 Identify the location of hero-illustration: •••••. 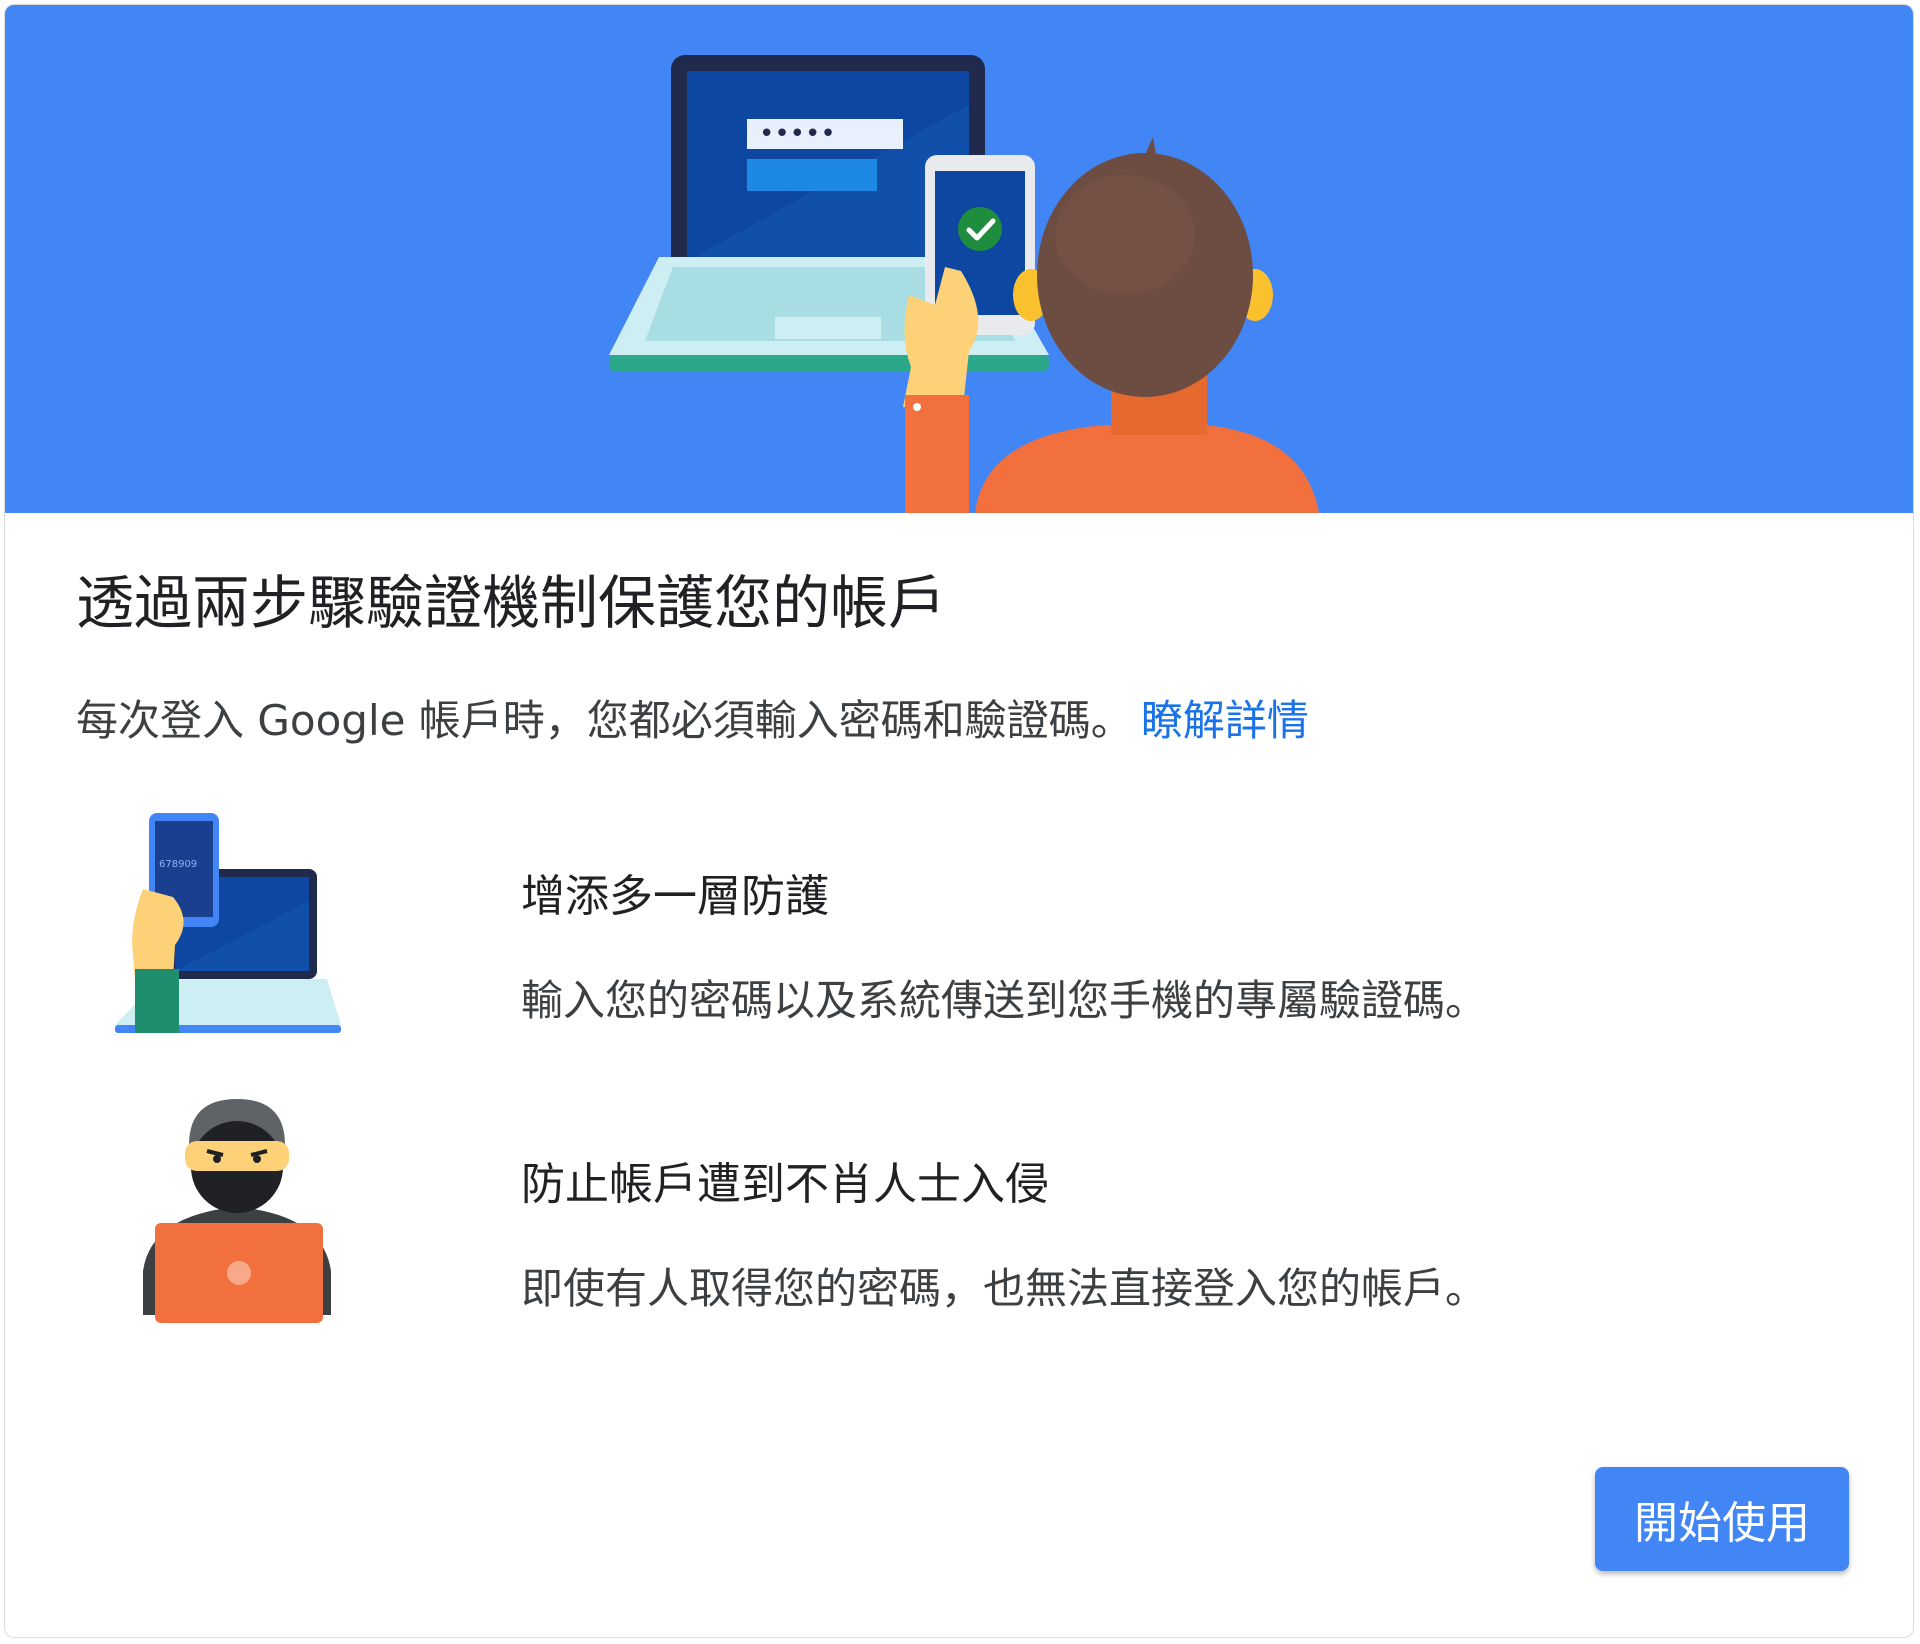
(964, 284).